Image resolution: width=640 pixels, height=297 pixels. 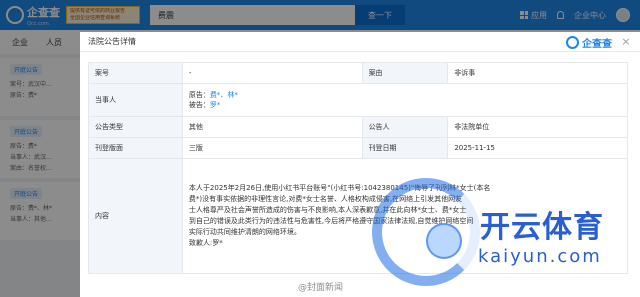 What do you see at coordinates (321, 288) in the screenshot?
I see `watermark-weibo: @封面新闻` at bounding box center [321, 288].